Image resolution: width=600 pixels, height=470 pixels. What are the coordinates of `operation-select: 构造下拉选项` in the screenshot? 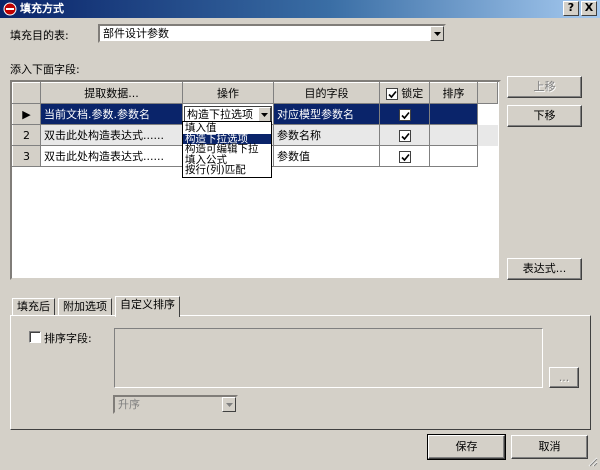 It's located at (228, 114).